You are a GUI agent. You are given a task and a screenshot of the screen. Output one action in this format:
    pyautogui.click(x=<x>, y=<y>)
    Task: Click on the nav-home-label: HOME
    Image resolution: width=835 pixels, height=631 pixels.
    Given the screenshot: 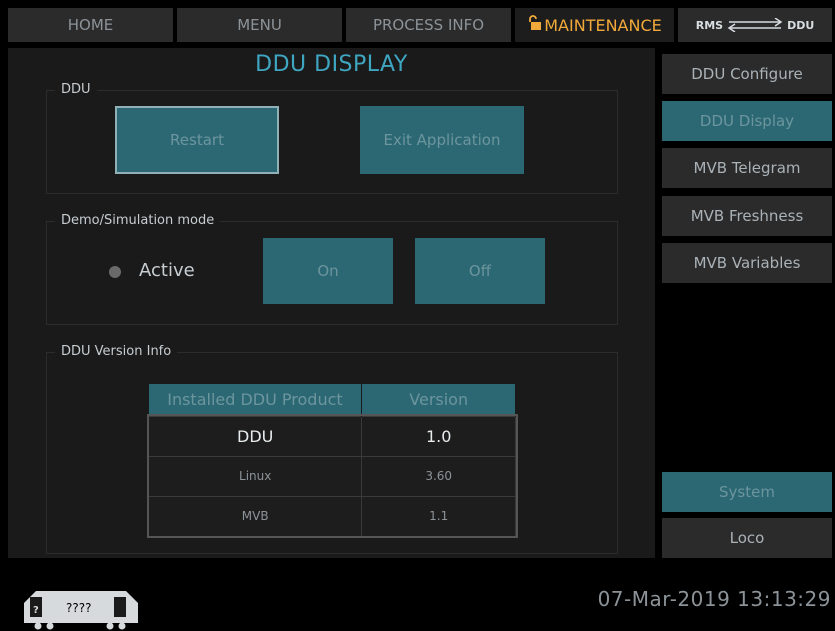 What is the action you would take?
    pyautogui.click(x=90, y=25)
    